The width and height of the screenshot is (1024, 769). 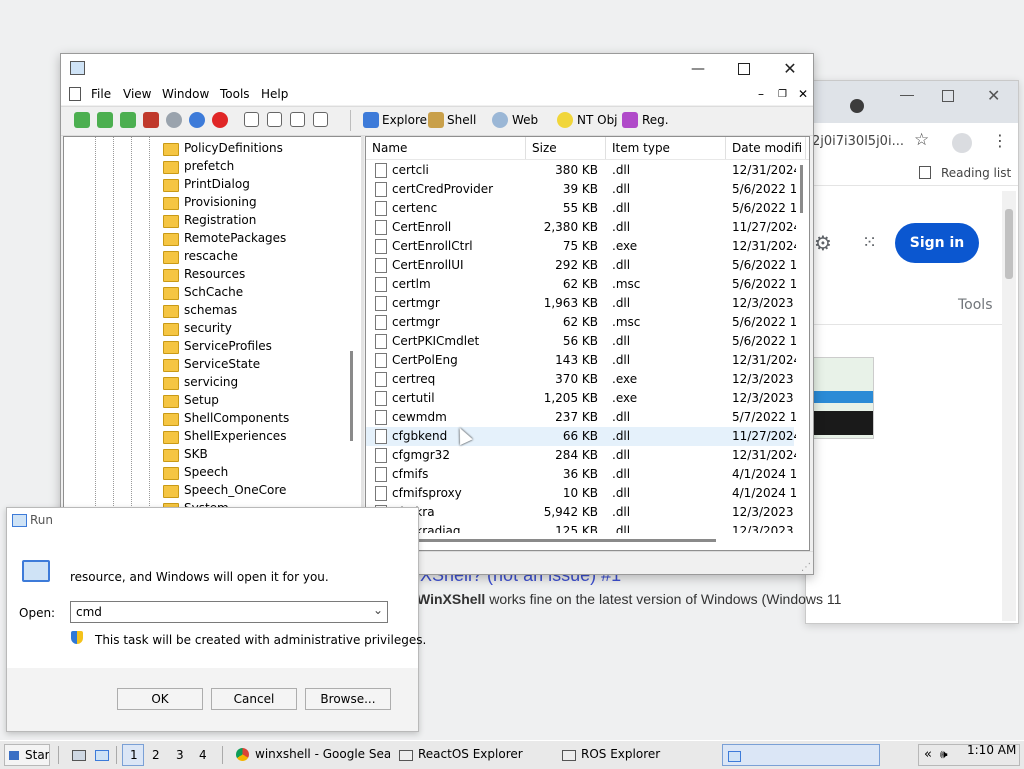 What do you see at coordinates (1009, 406) in the screenshot?
I see `scrollbar-track` at bounding box center [1009, 406].